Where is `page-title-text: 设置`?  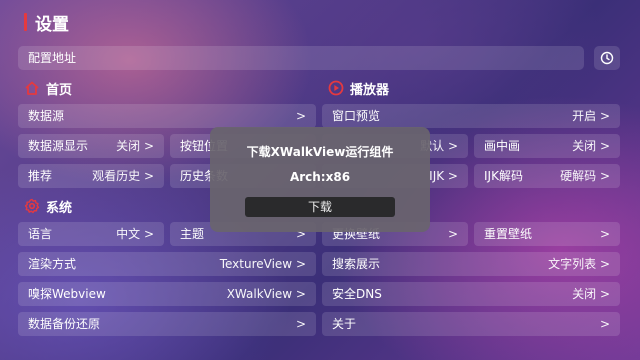
page-title-text: 设置 is located at coordinates (52, 24).